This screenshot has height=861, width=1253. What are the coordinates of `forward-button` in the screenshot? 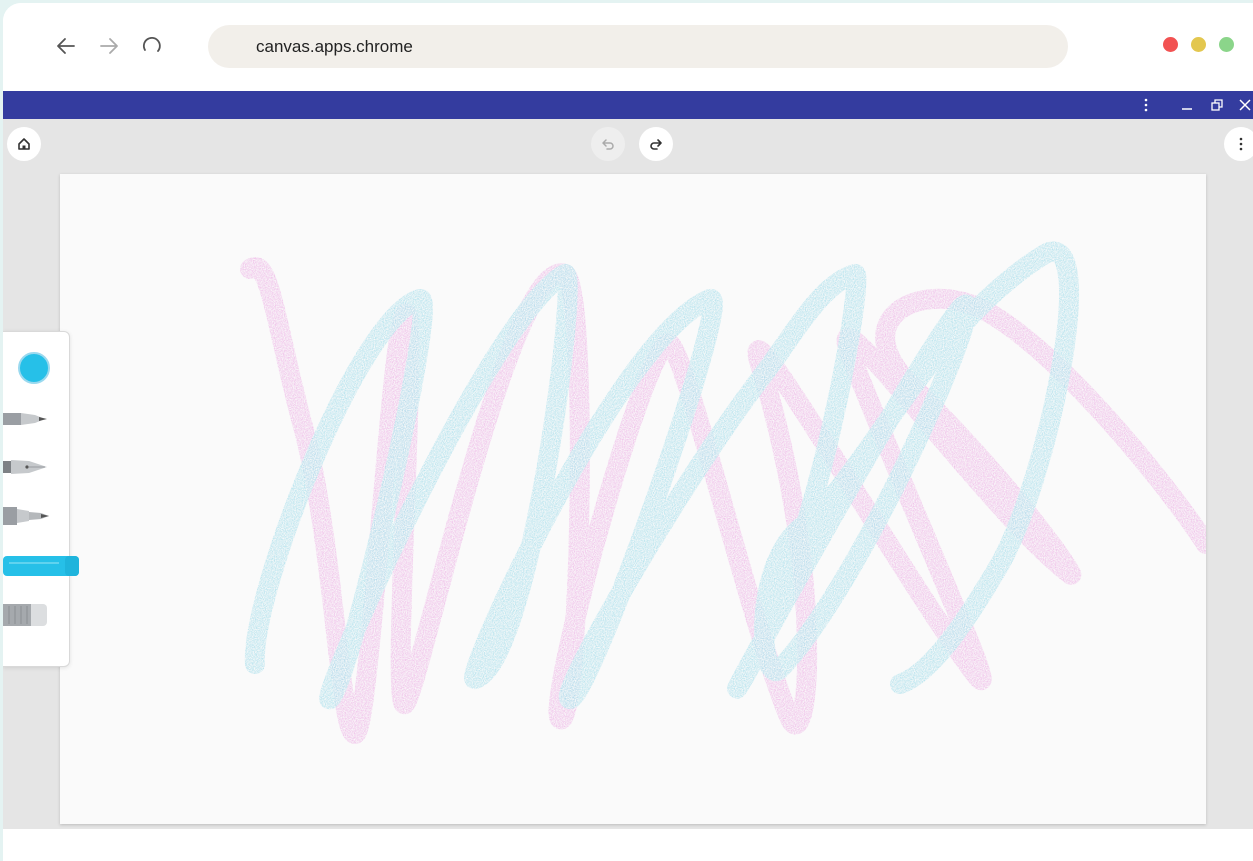 It's located at (109, 46).